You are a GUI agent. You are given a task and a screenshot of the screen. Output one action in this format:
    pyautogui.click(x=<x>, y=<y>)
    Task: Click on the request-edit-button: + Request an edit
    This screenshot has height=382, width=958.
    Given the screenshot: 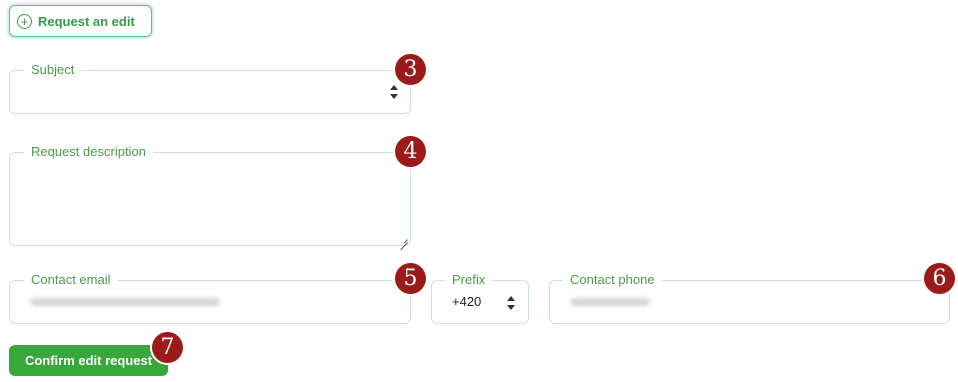 What is the action you would take?
    pyautogui.click(x=80, y=21)
    